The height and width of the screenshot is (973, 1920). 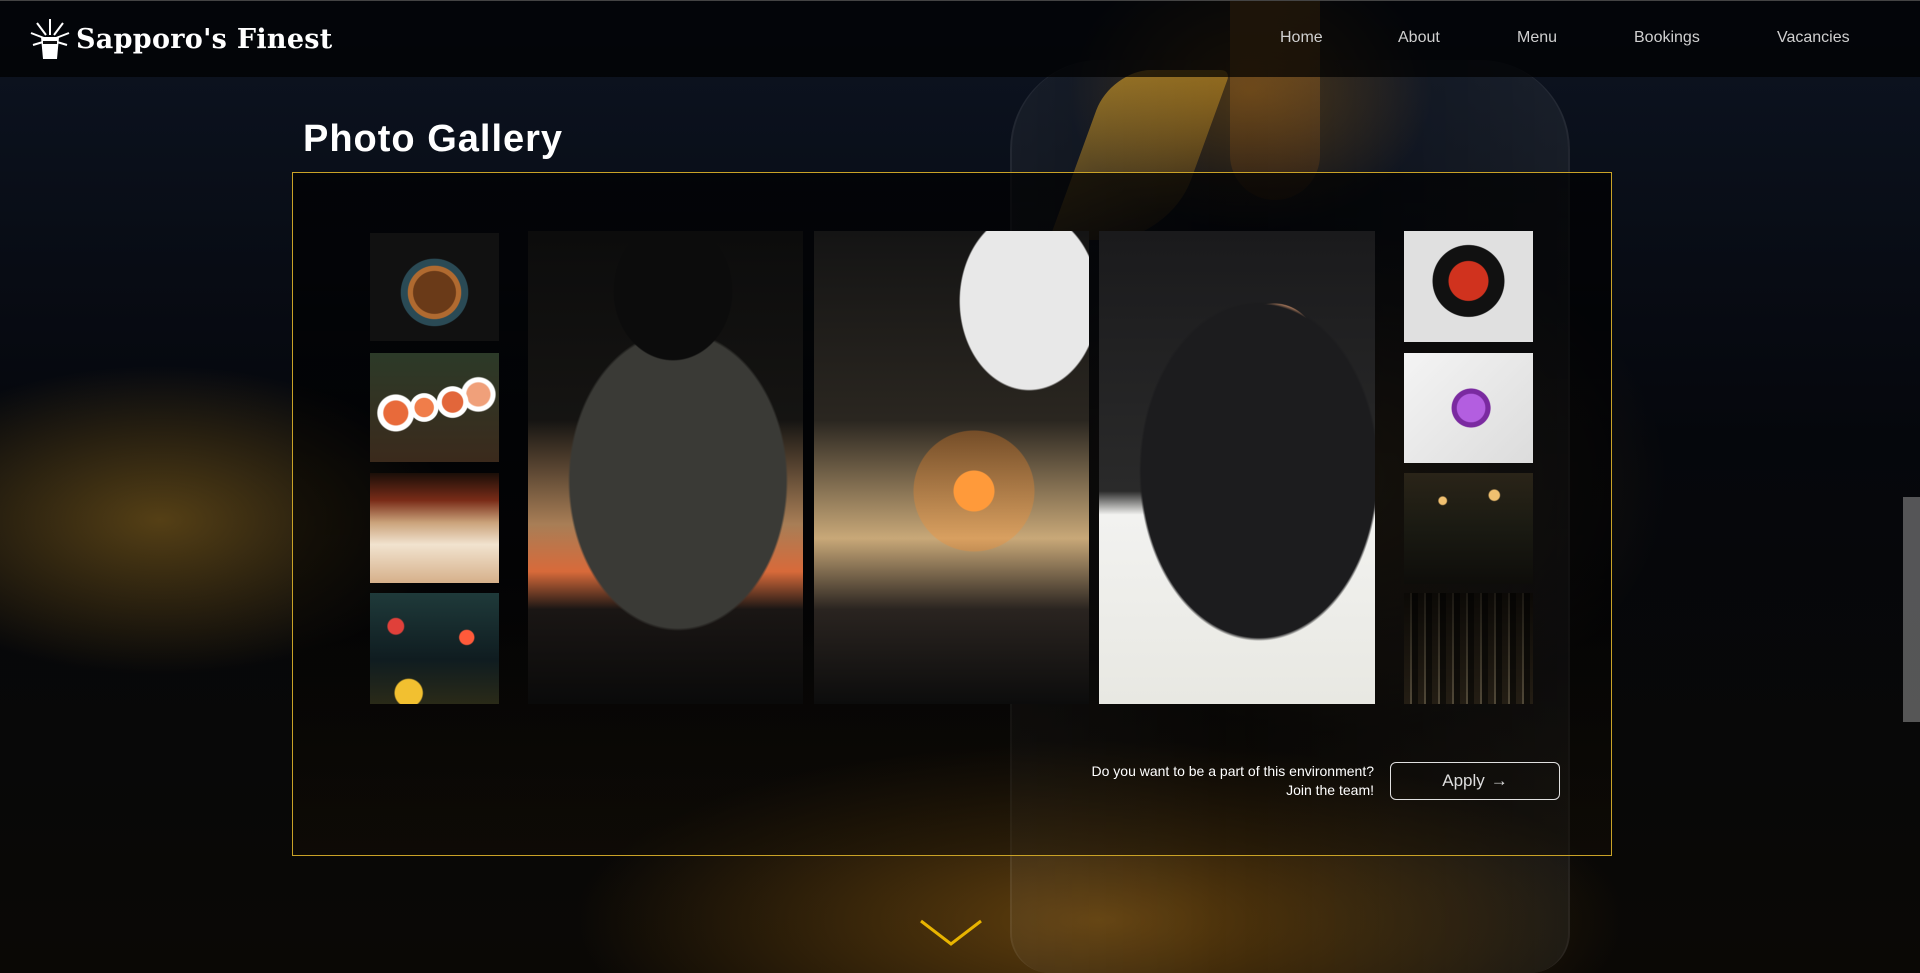 I want to click on apply-button: Apply →, so click(x=1475, y=781).